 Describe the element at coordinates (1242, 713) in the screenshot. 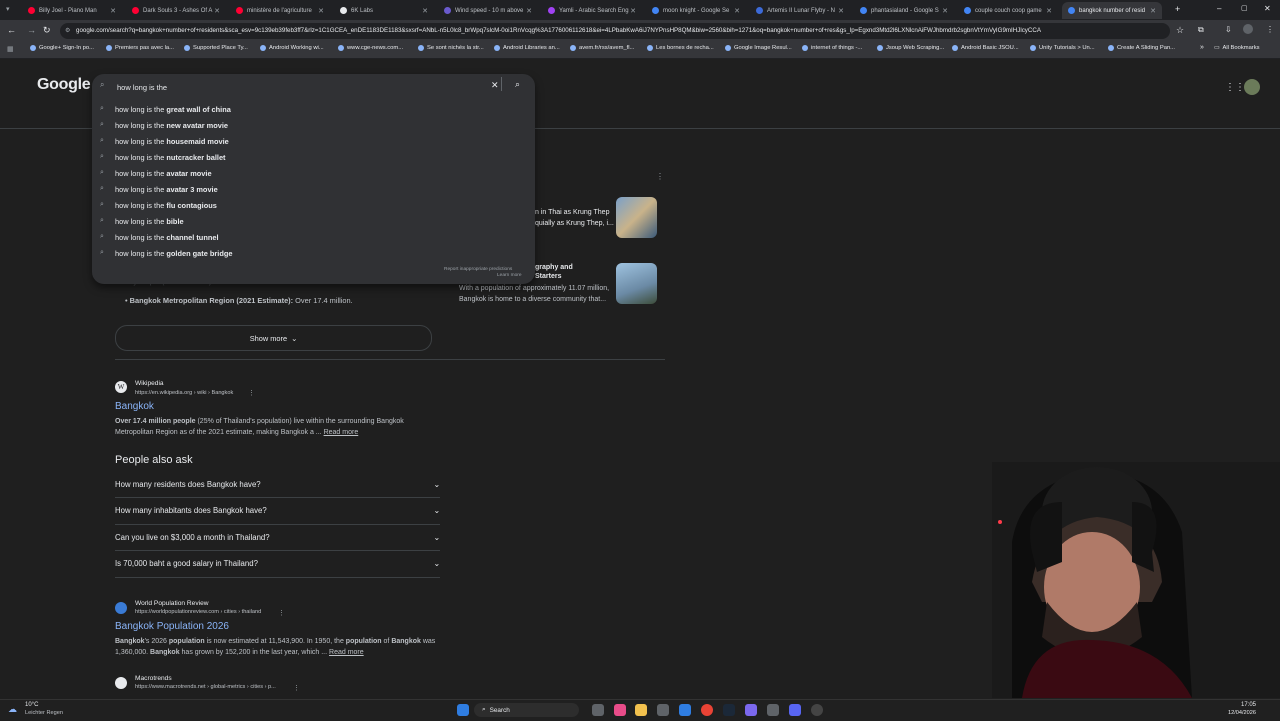

I see `clock-date: 12/04/2026` at that location.